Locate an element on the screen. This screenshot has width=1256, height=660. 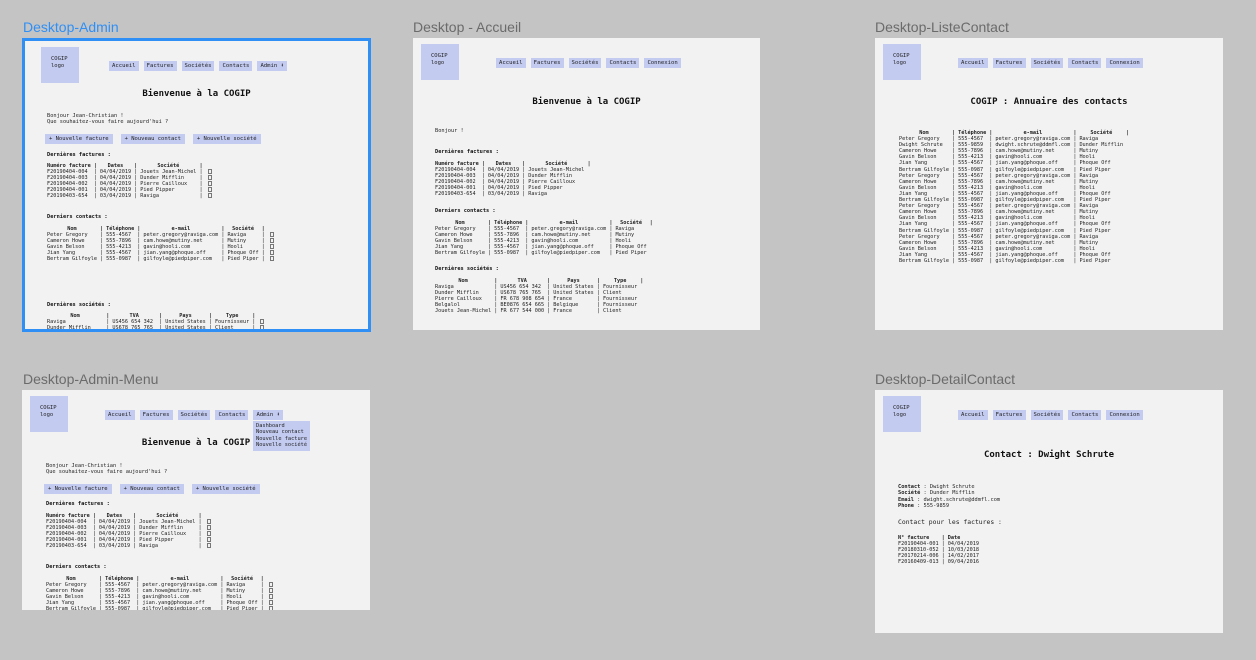
table-cell: Pied Piper is located at coordinates (1095, 260).